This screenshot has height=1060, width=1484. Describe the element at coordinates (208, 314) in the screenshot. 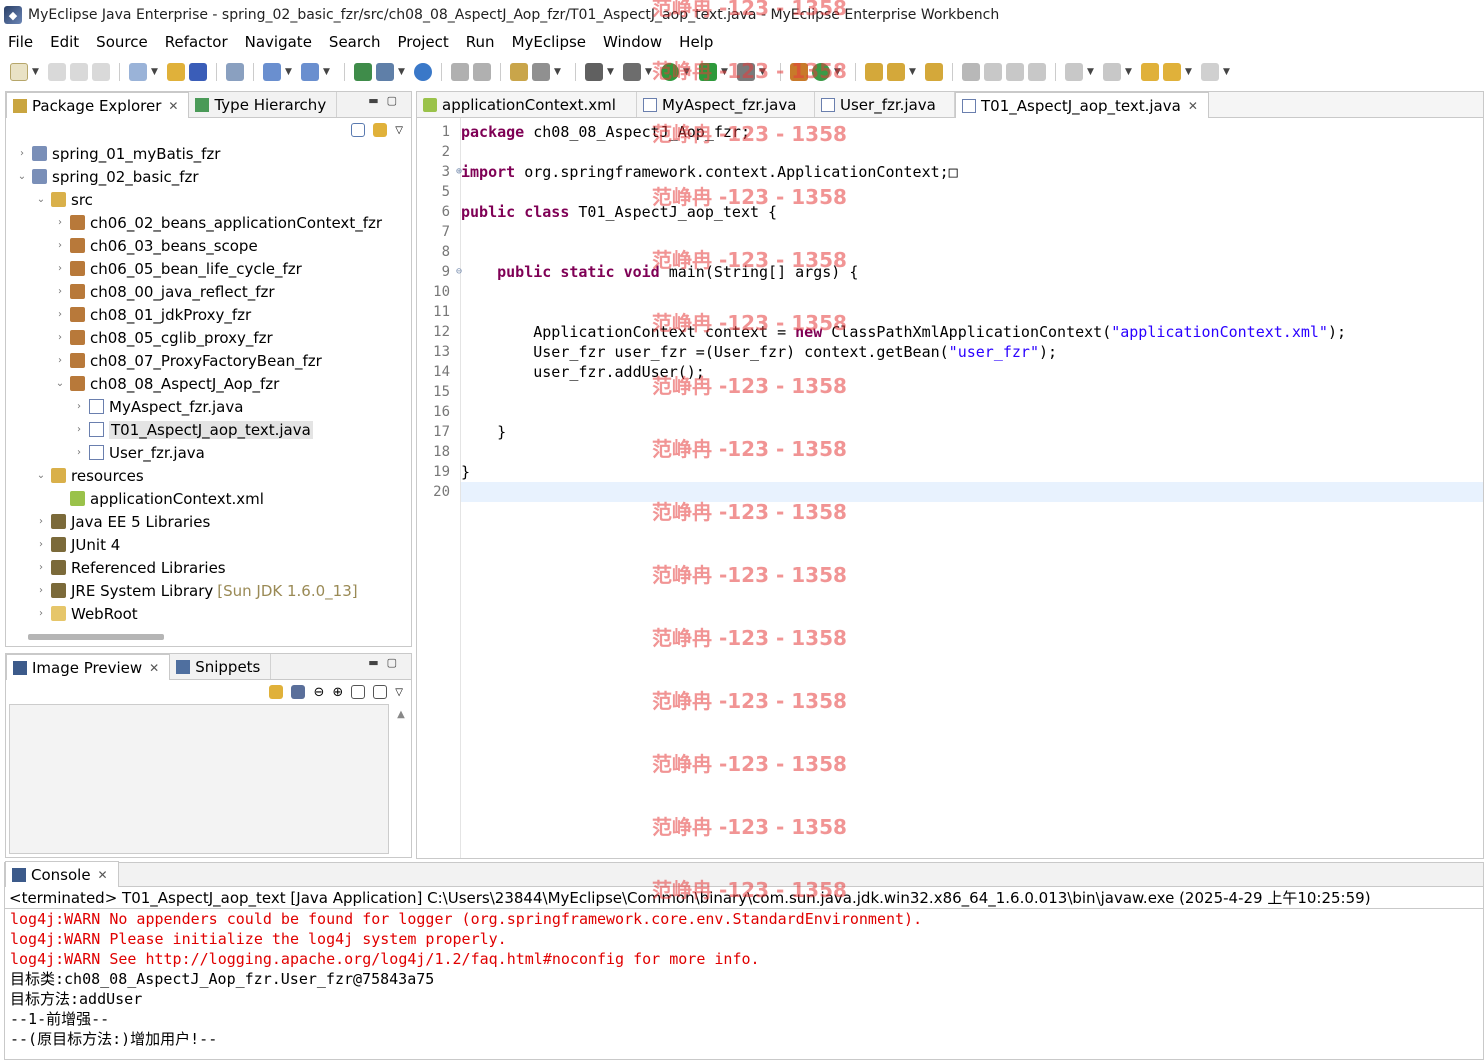

I see `tree-item: › ch08_01_jdkProxy_fzr` at that location.